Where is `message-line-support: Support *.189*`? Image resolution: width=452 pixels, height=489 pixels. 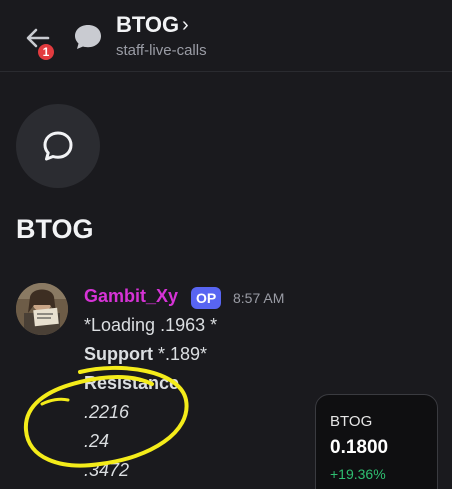 message-line-support: Support *.189* is located at coordinates (145, 354).